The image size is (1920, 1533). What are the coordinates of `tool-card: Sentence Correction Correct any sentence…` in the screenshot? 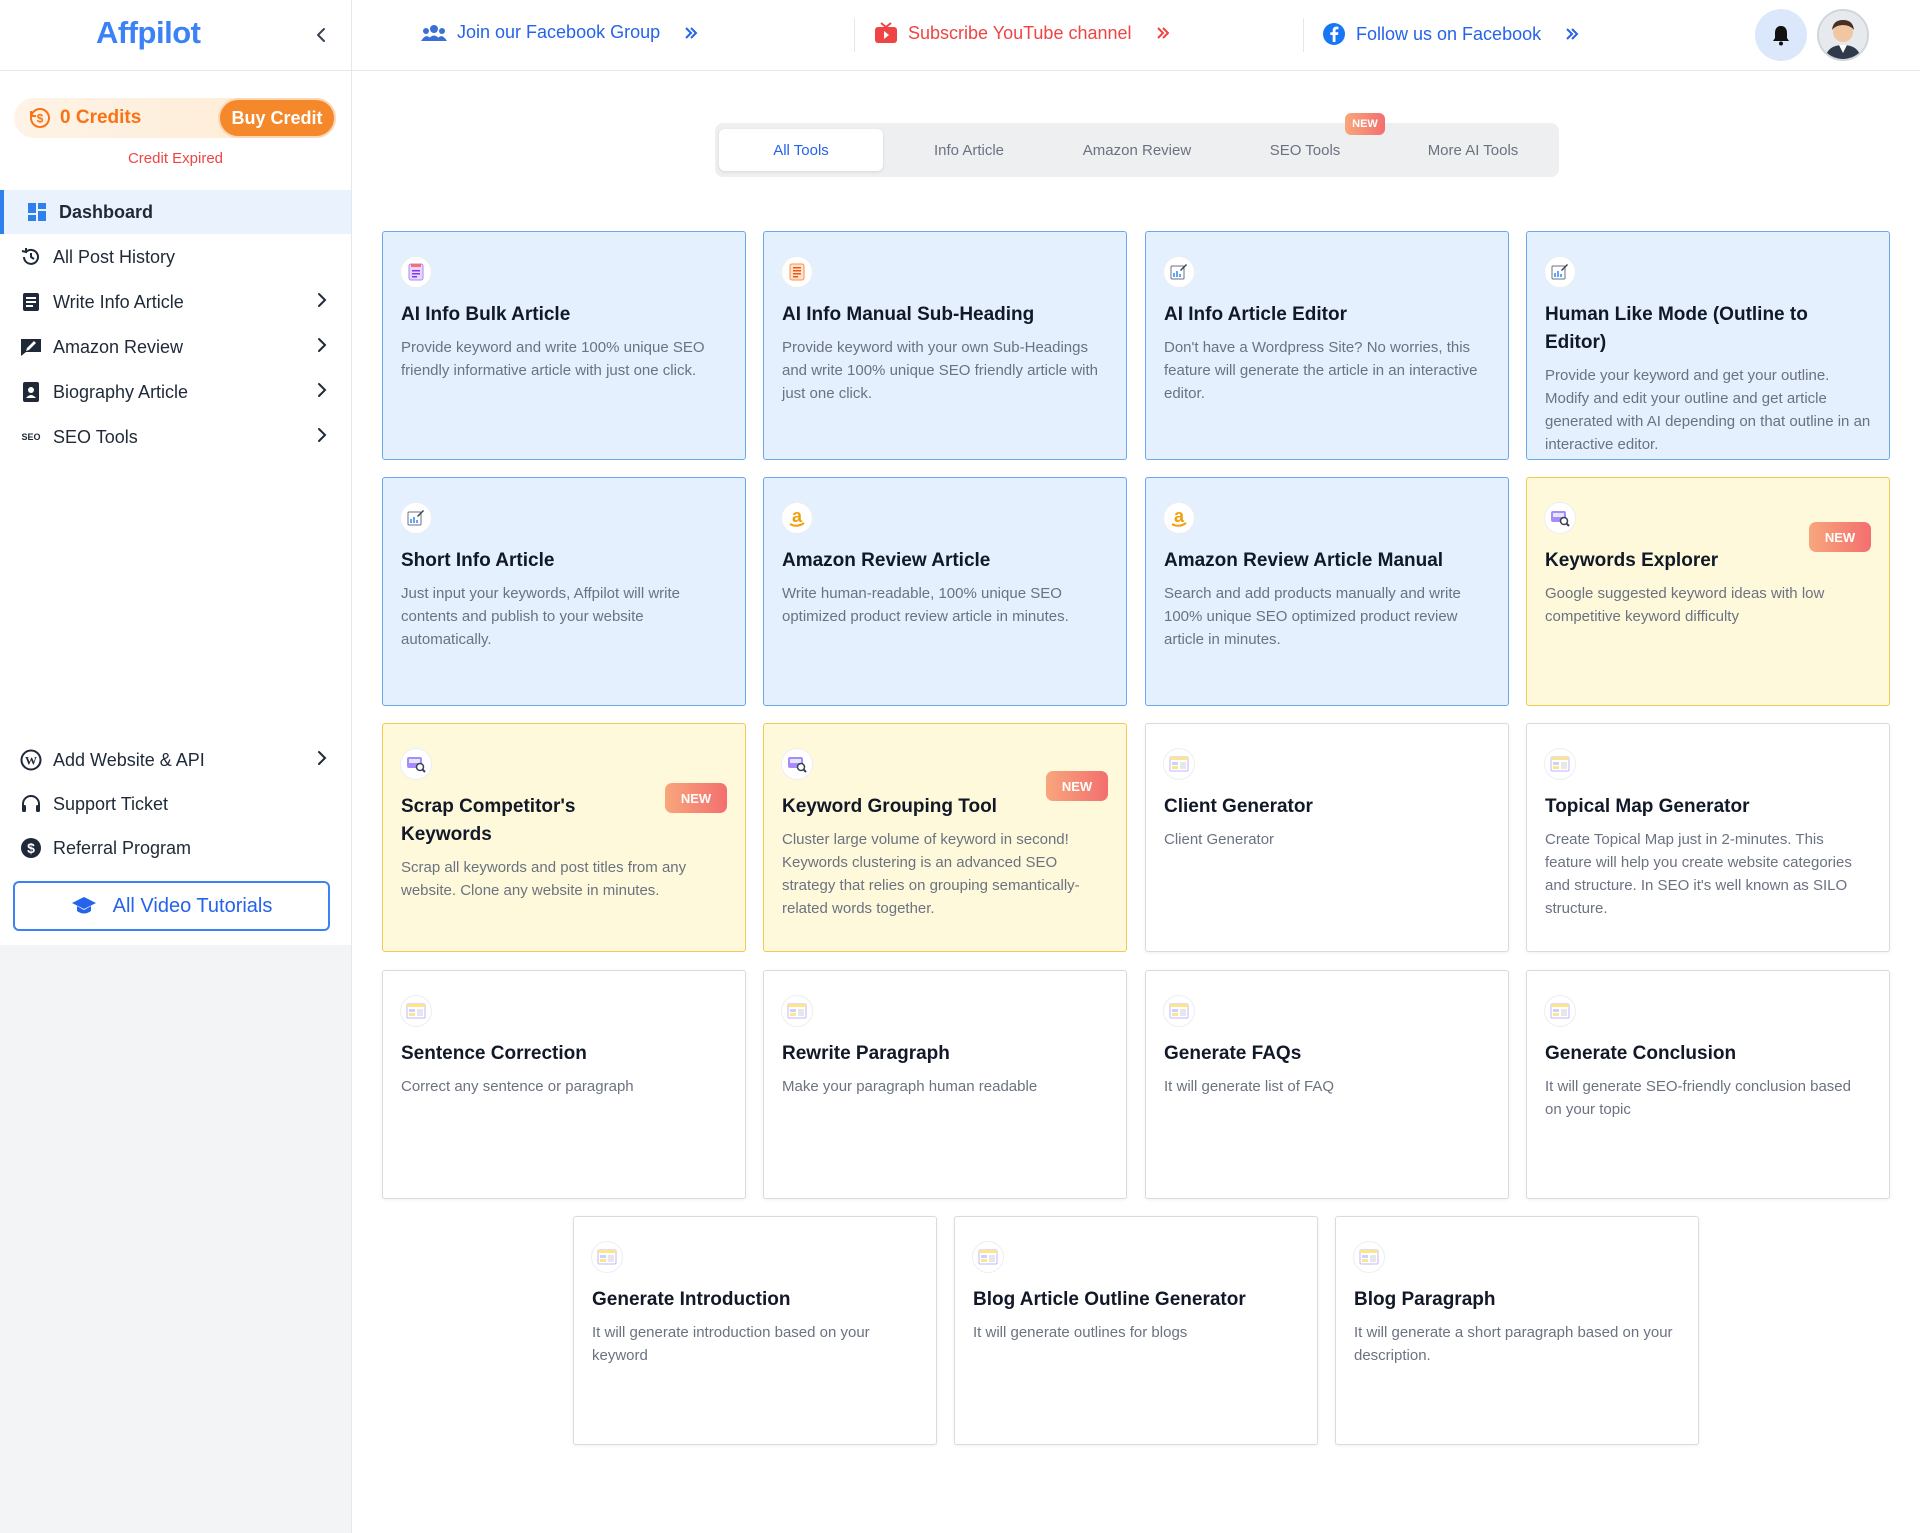 It's located at (564, 1084).